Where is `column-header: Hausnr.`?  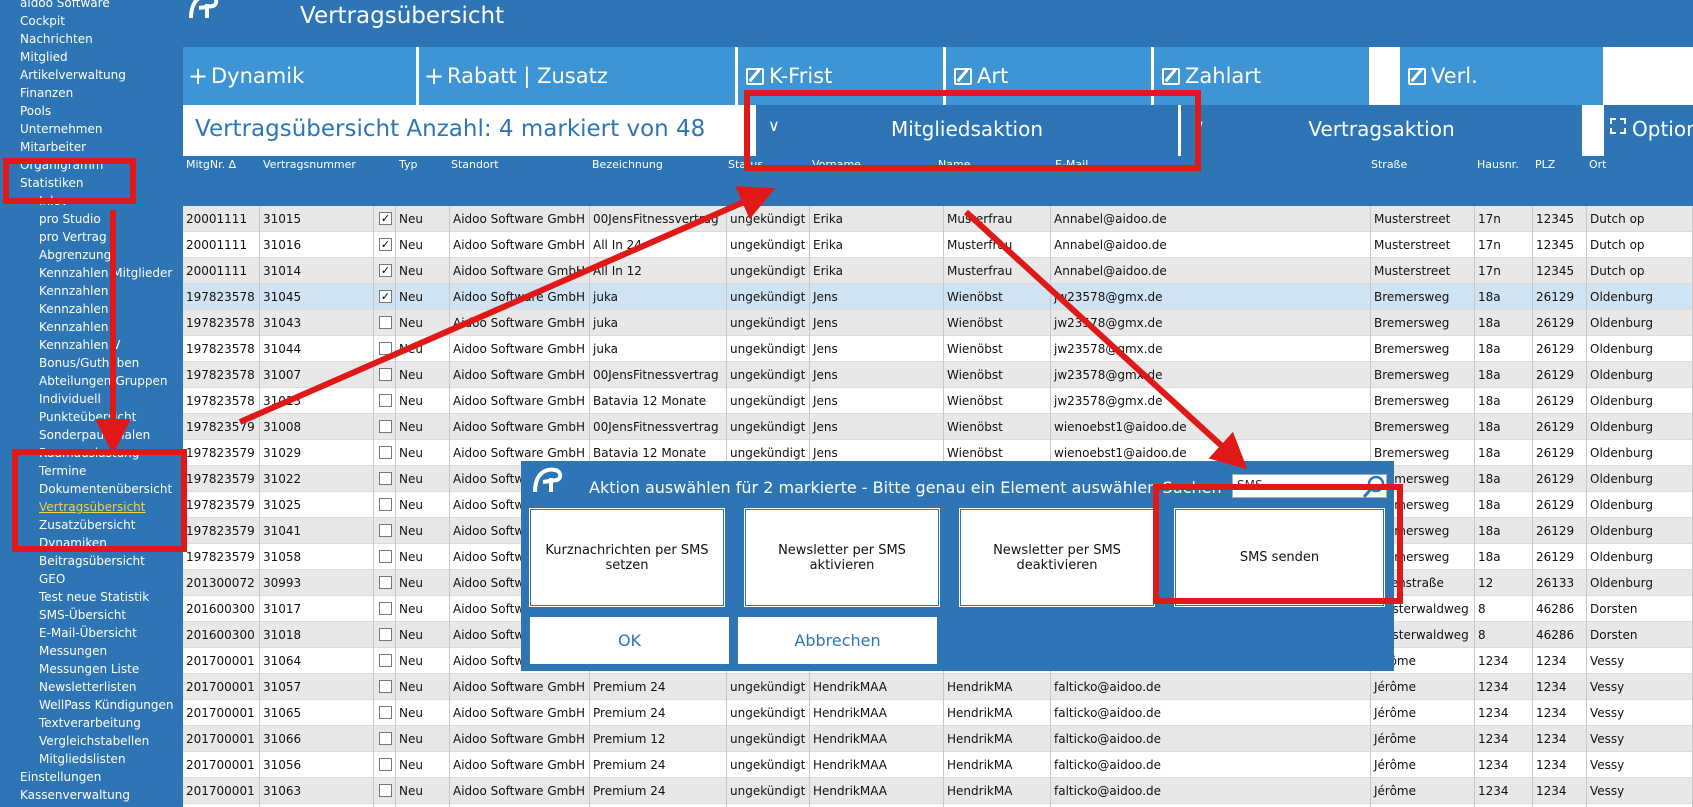 column-header: Hausnr. is located at coordinates (1498, 164).